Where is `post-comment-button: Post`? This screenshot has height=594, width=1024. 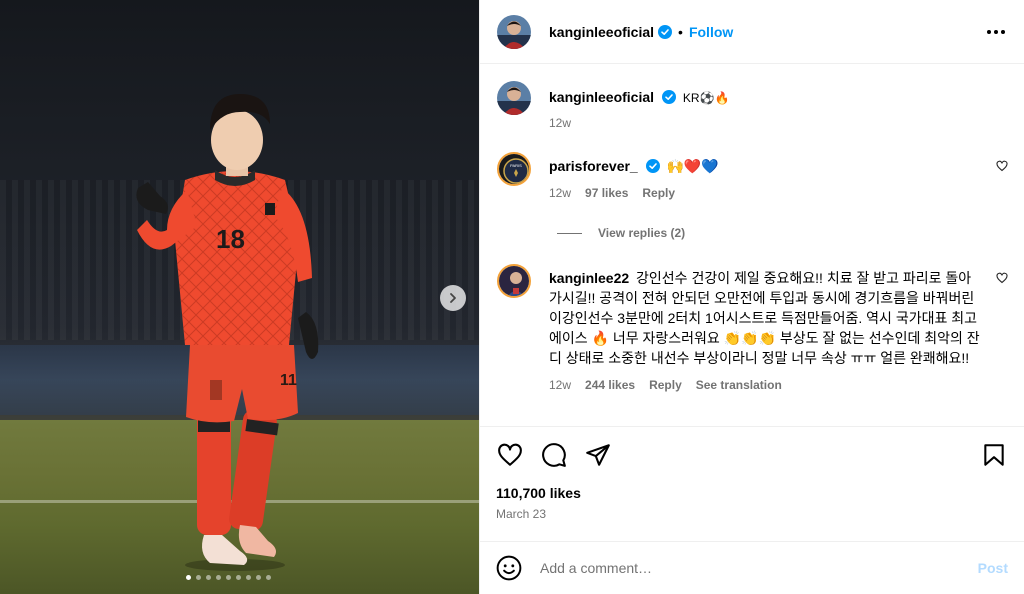 post-comment-button: Post is located at coordinates (993, 568).